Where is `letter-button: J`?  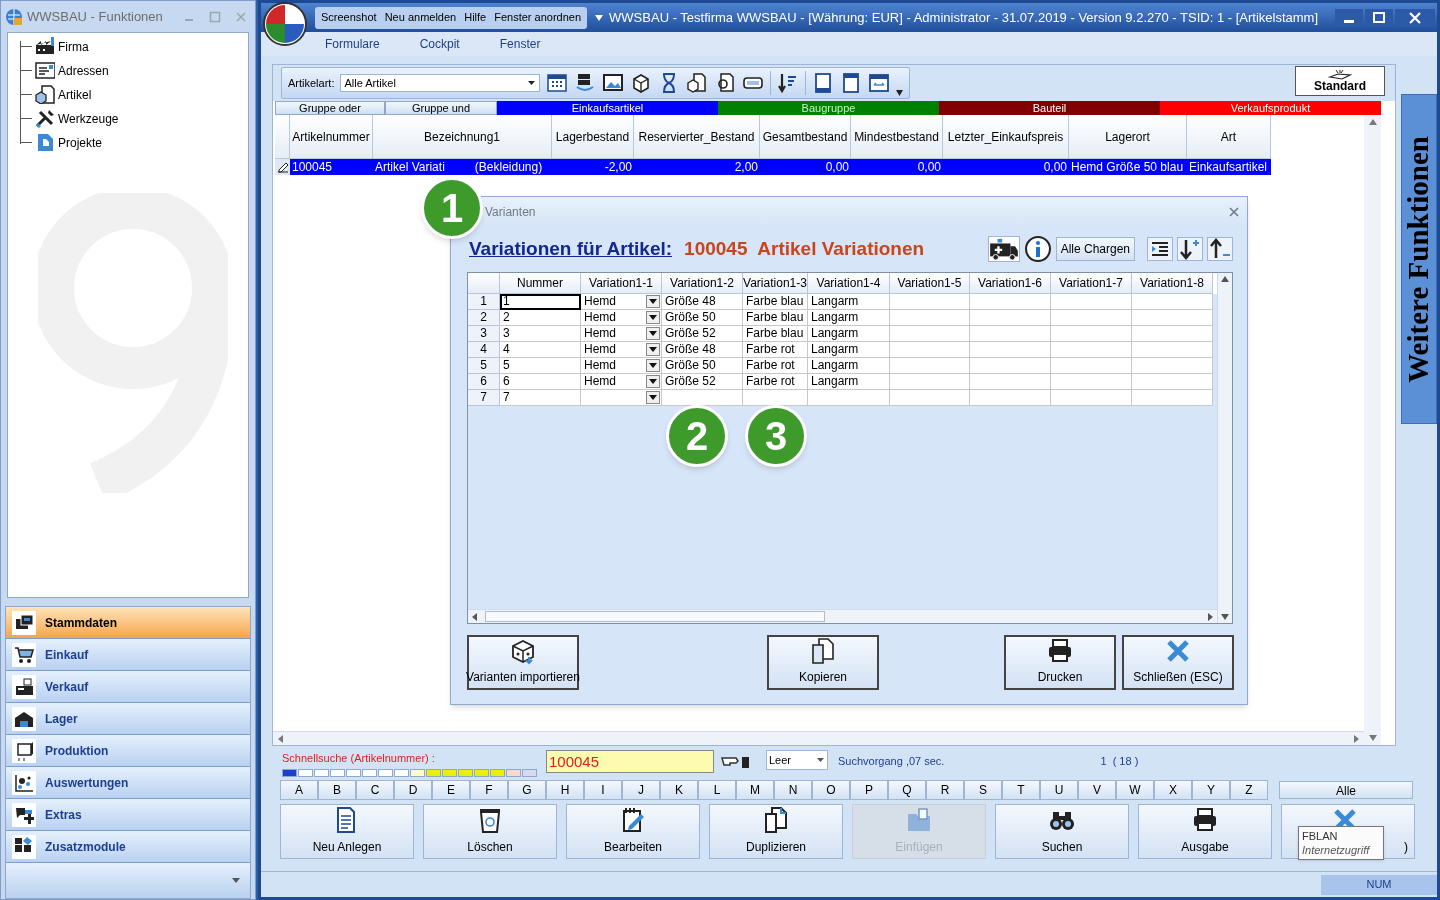
letter-button: J is located at coordinates (641, 790).